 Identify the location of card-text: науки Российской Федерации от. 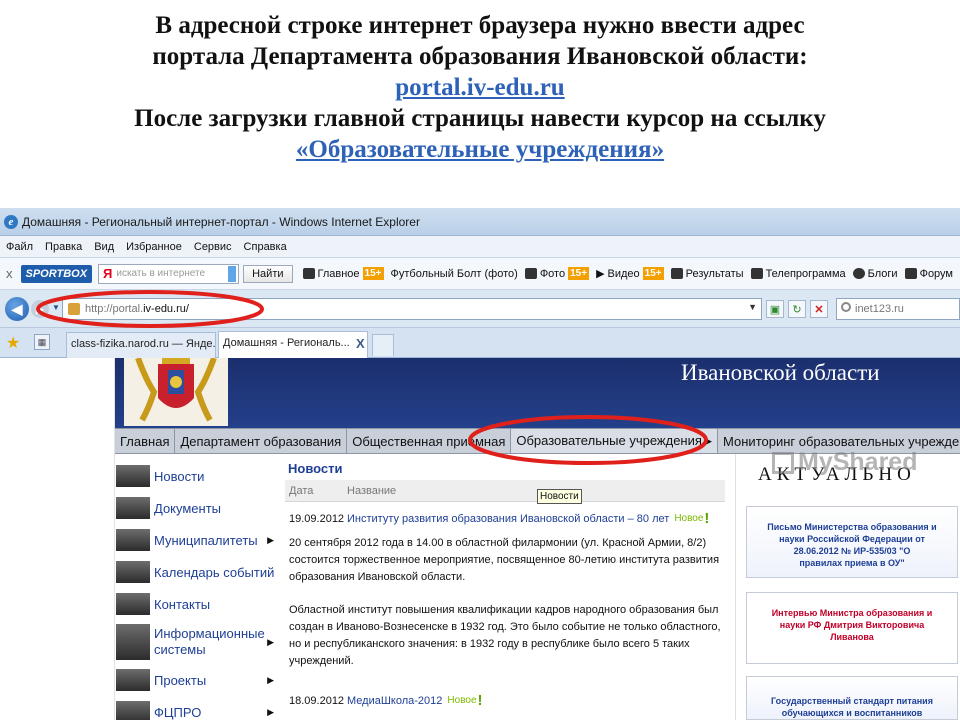
(852, 539).